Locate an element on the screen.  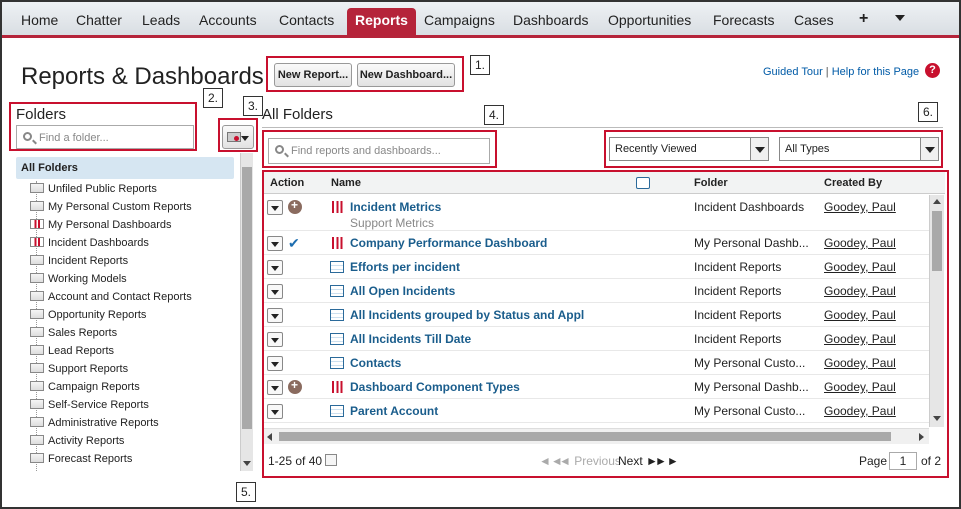
folder-item: Unfiled Public Reports is located at coordinates (93, 189).